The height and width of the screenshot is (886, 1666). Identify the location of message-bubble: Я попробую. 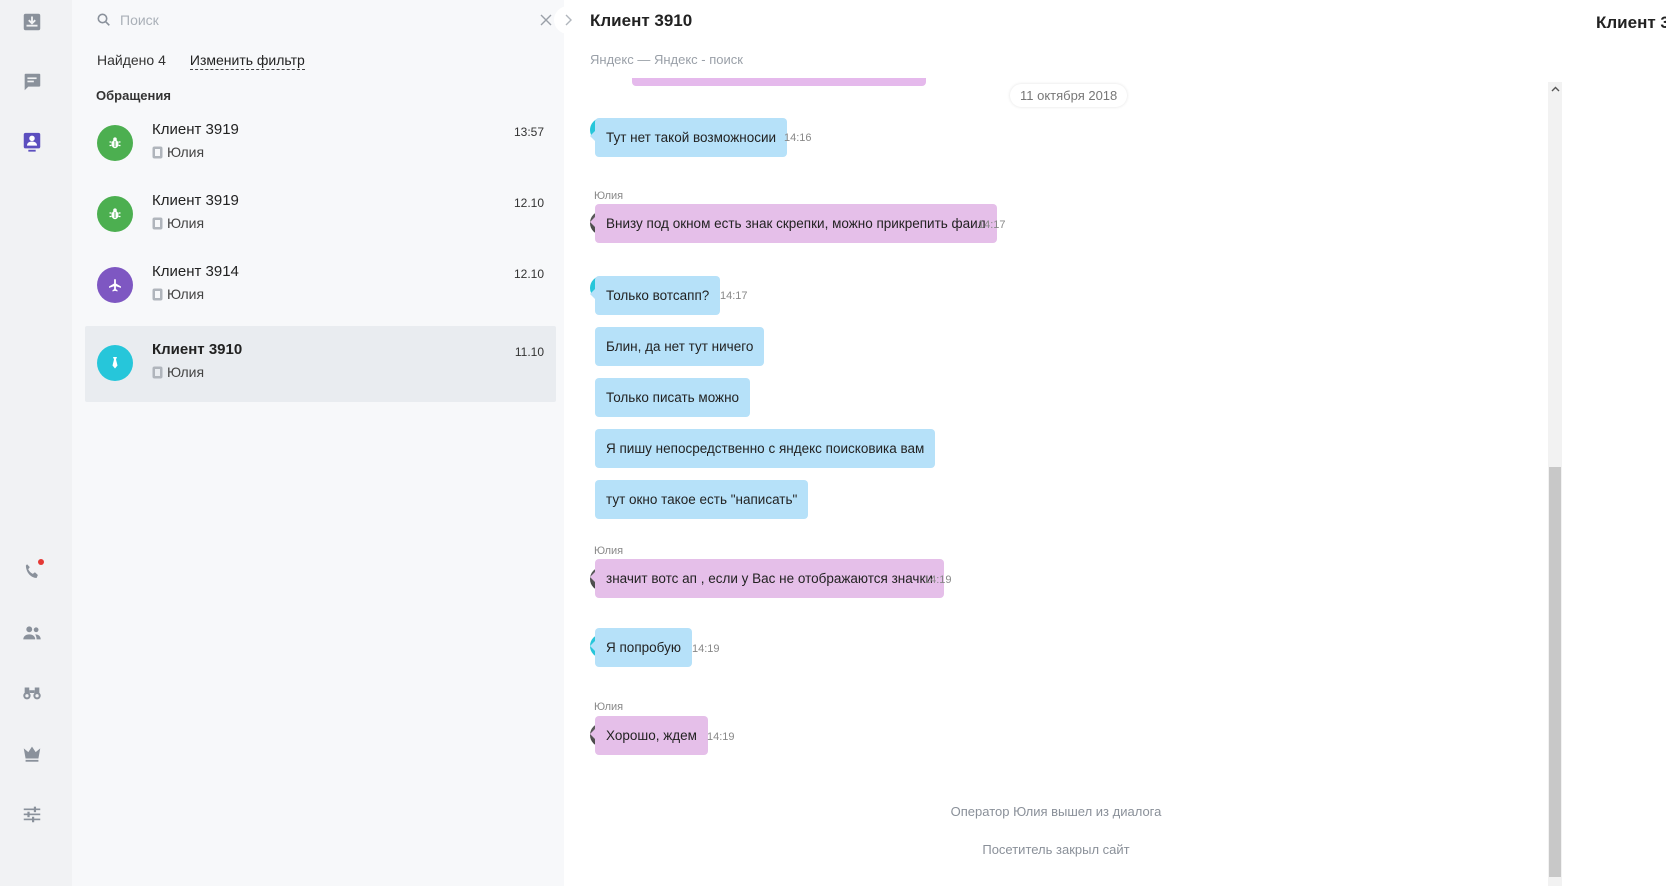
(641, 647).